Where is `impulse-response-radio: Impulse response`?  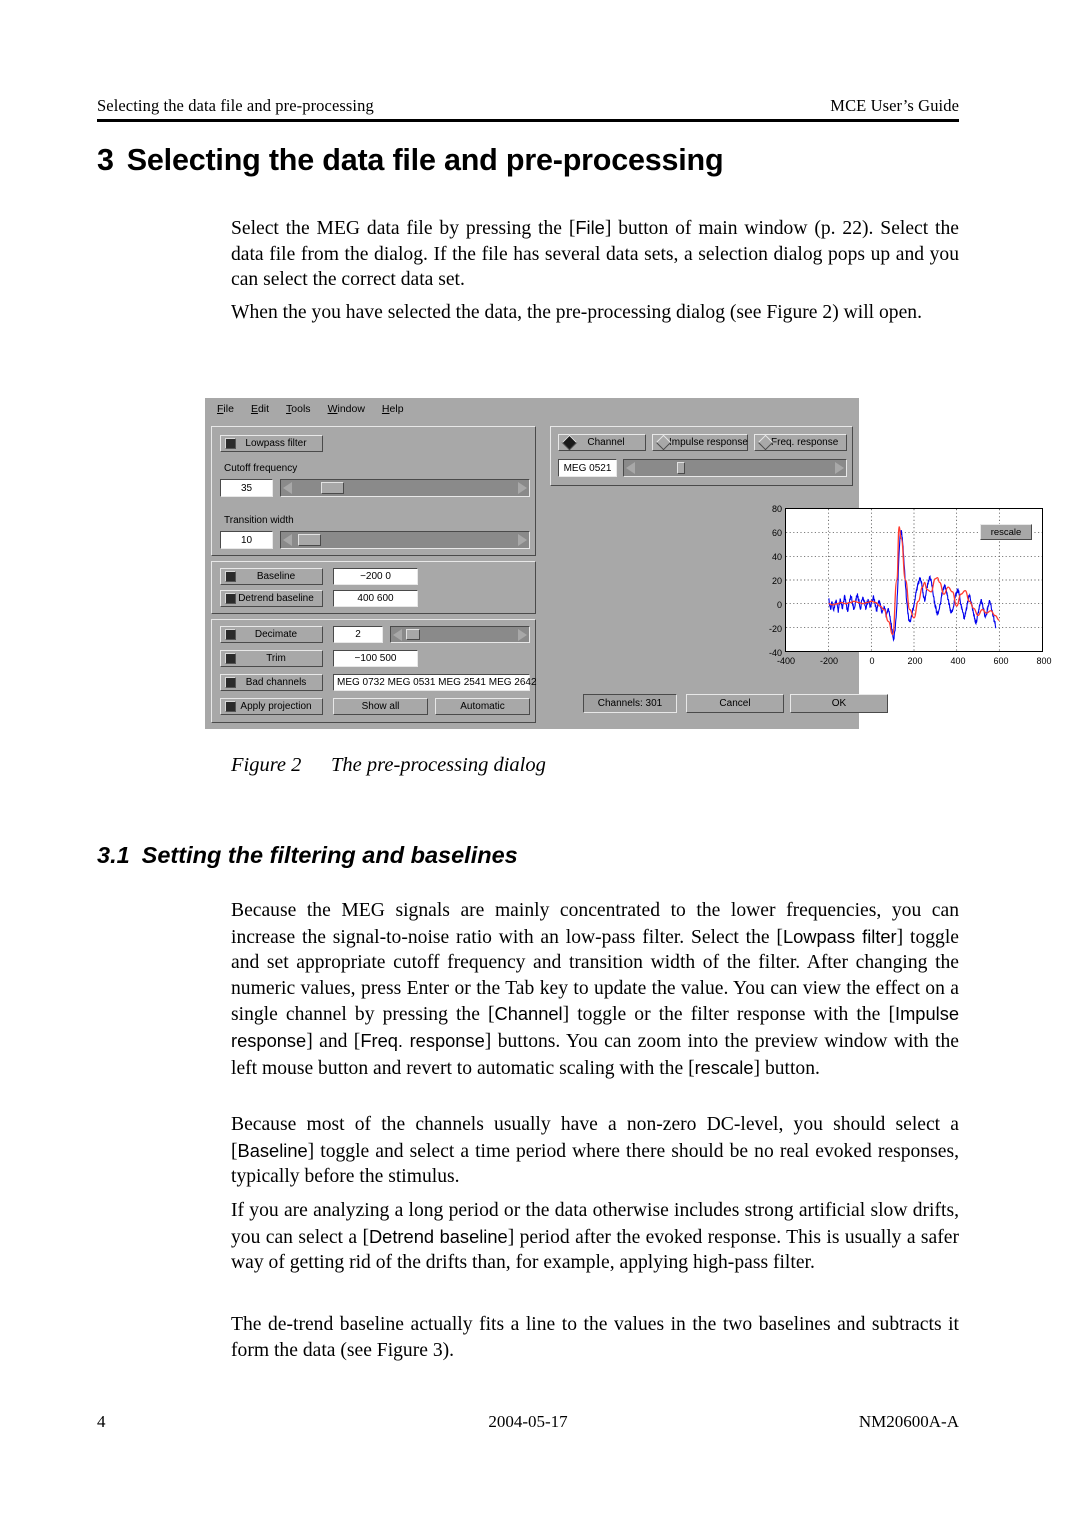
impulse-response-radio: Impulse response is located at coordinates (700, 442).